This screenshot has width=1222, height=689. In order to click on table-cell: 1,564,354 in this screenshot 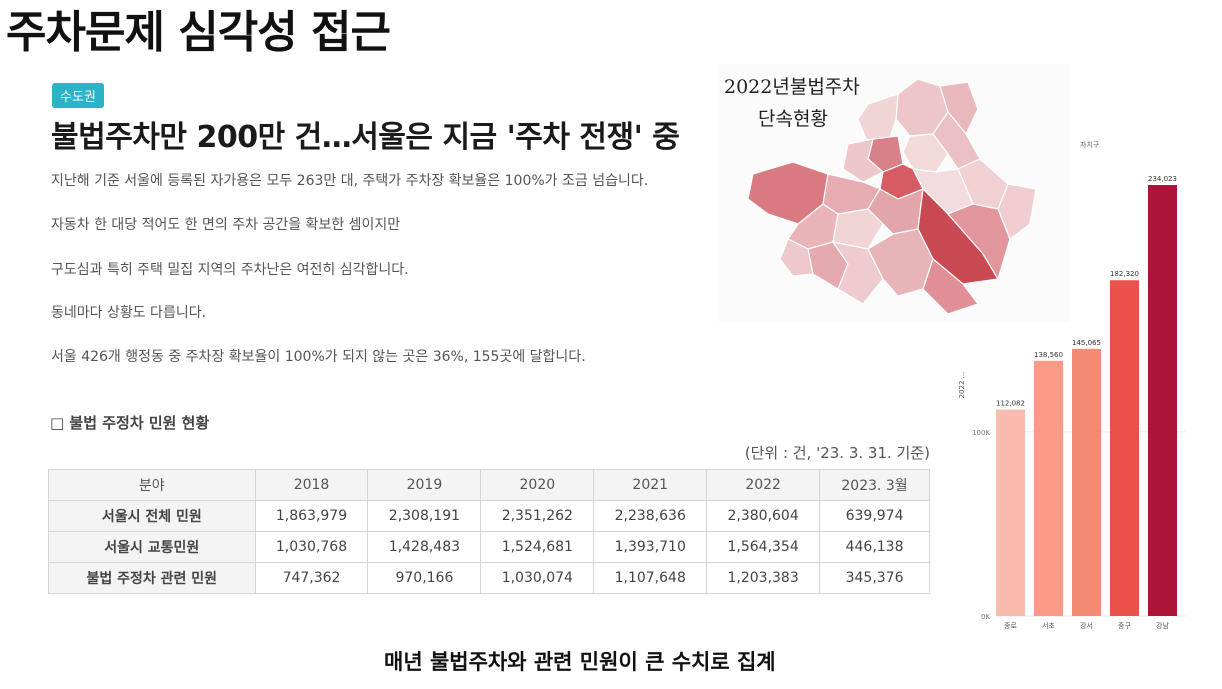, I will do `click(763, 547)`.